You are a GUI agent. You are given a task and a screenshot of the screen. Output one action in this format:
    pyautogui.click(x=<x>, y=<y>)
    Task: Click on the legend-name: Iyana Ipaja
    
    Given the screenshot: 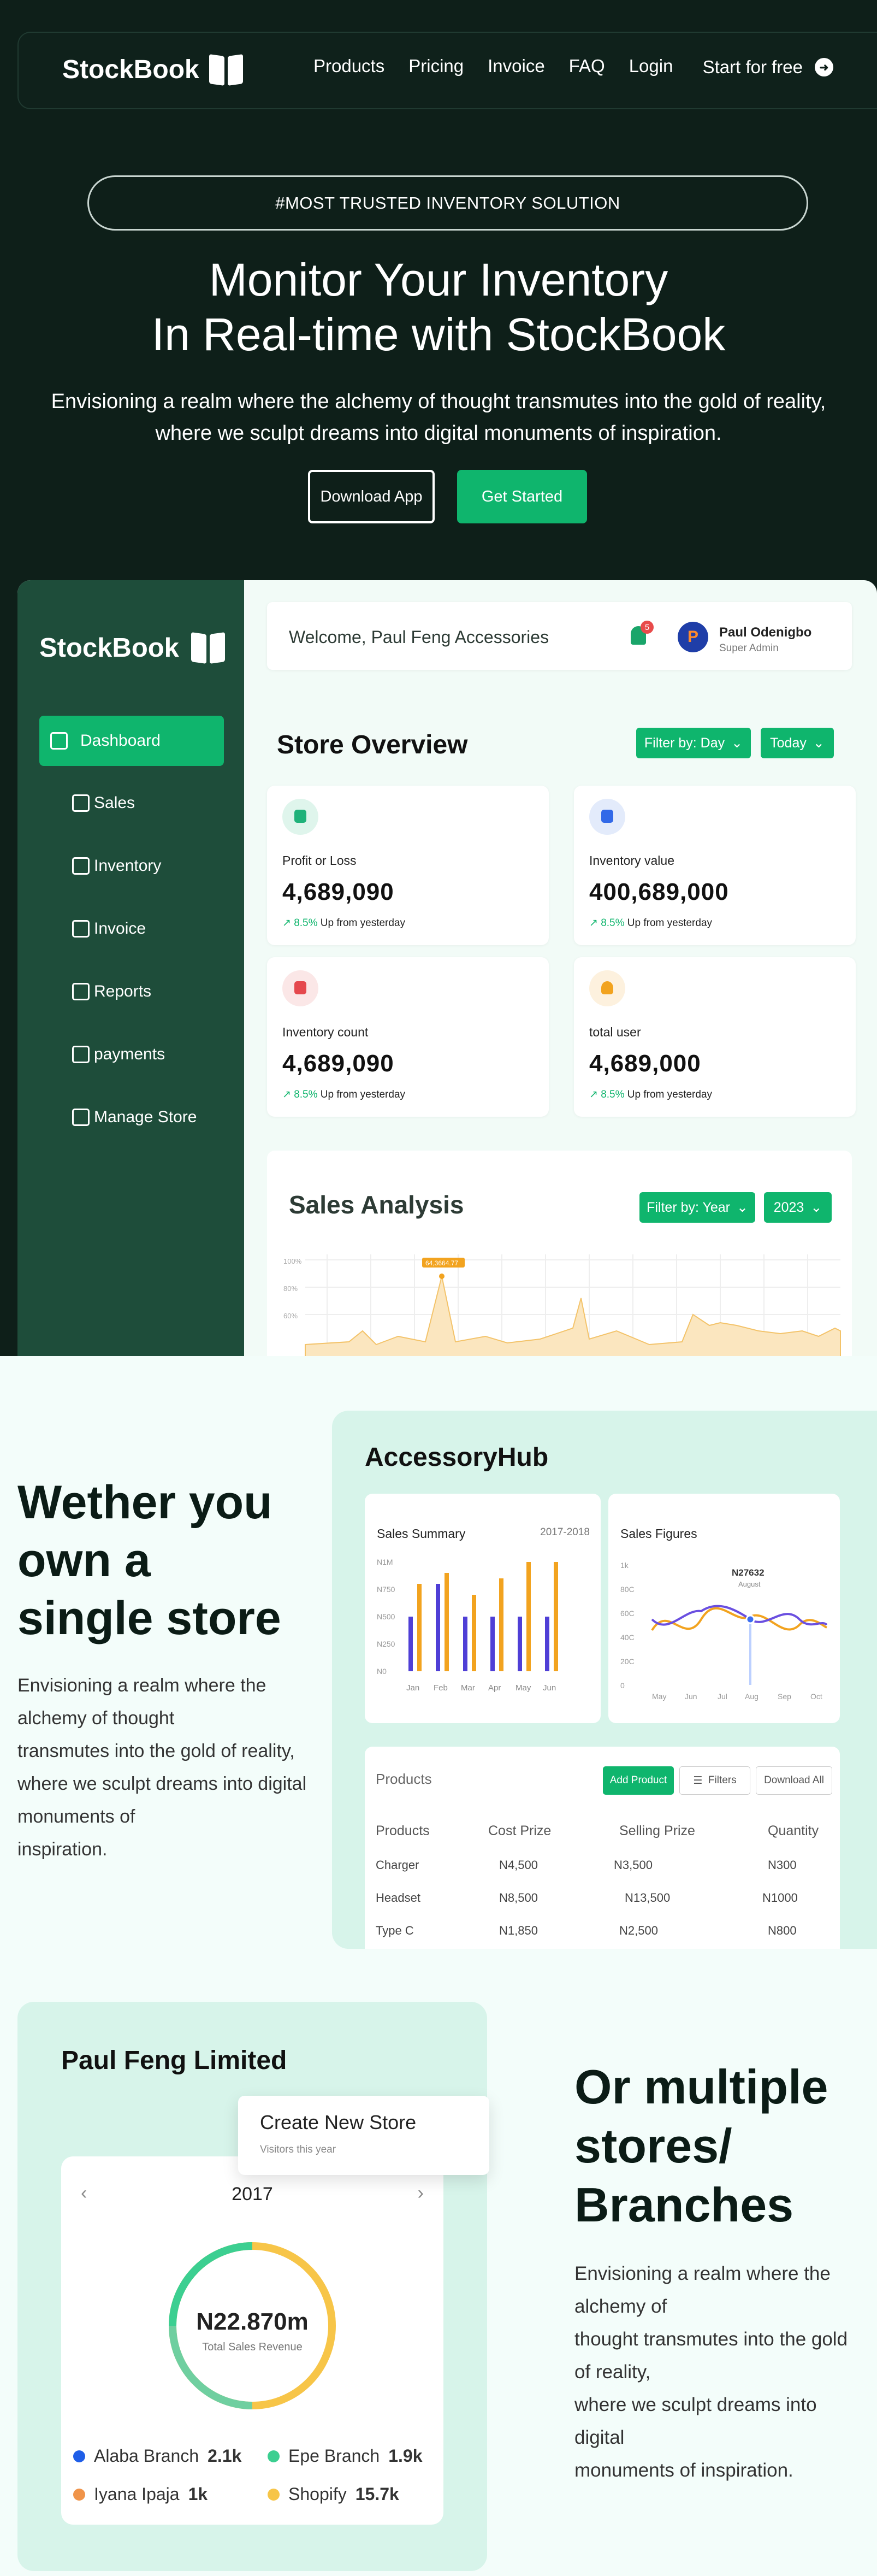 What is the action you would take?
    pyautogui.click(x=137, y=2494)
    